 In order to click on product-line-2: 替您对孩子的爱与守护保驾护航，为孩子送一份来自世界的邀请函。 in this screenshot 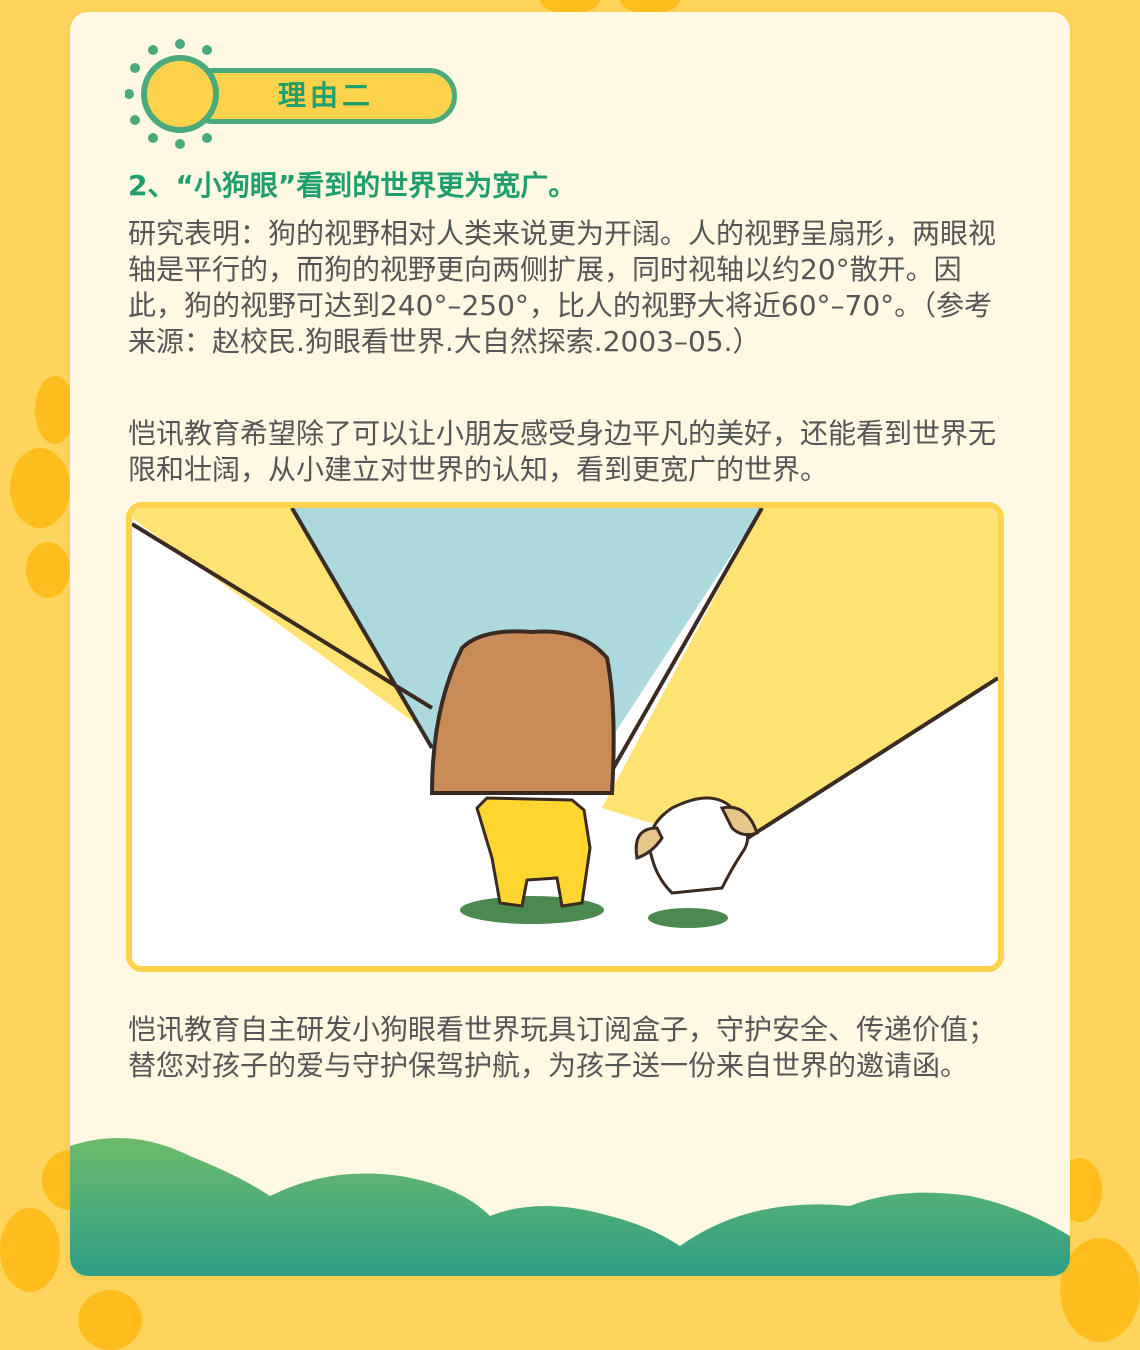, I will do `click(548, 1065)`.